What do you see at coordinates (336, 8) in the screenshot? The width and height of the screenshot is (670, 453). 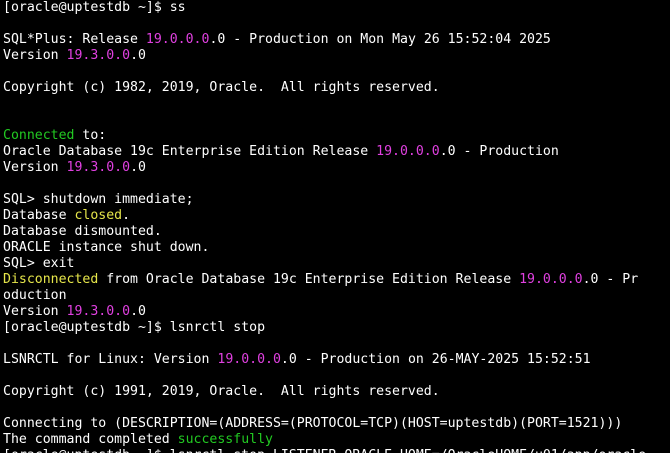 I see `terminal-line: [oracle@uptestdb ~]$ ss` at bounding box center [336, 8].